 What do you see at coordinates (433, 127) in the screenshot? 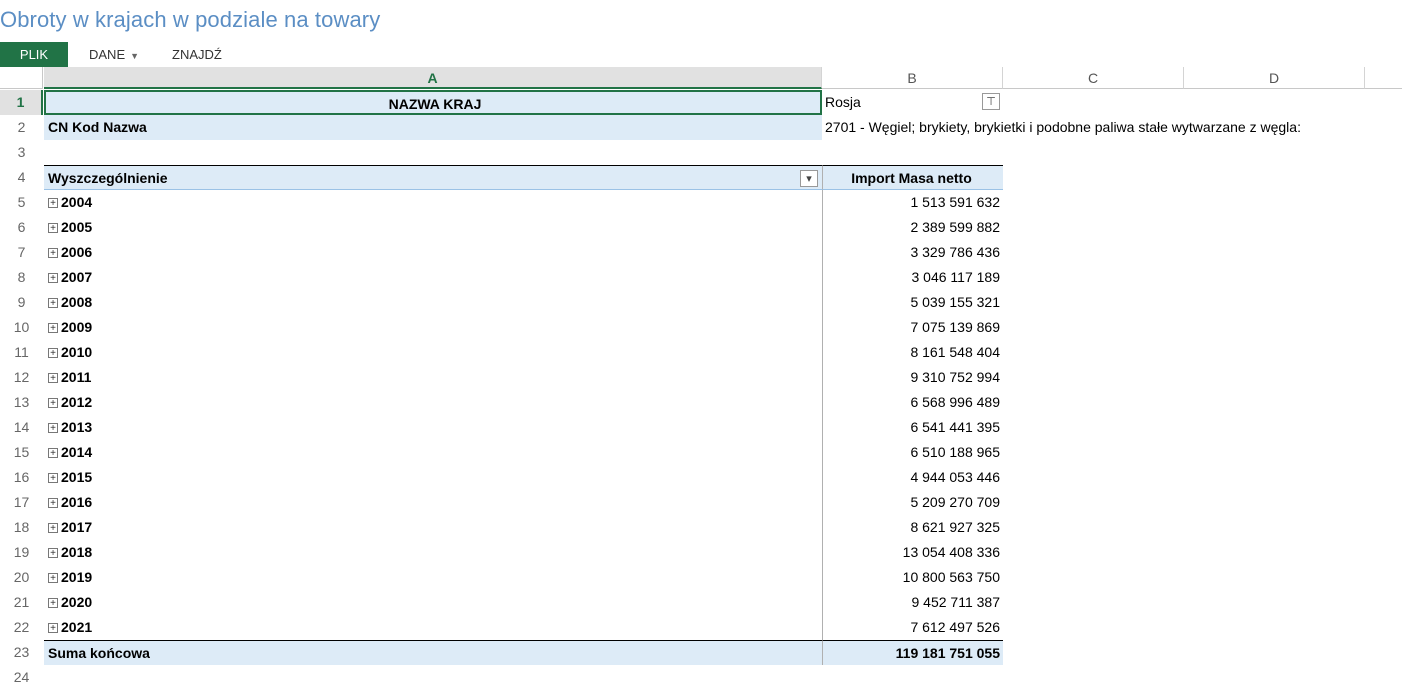
I see `filter-label-cn: CN Kod Nazwa` at bounding box center [433, 127].